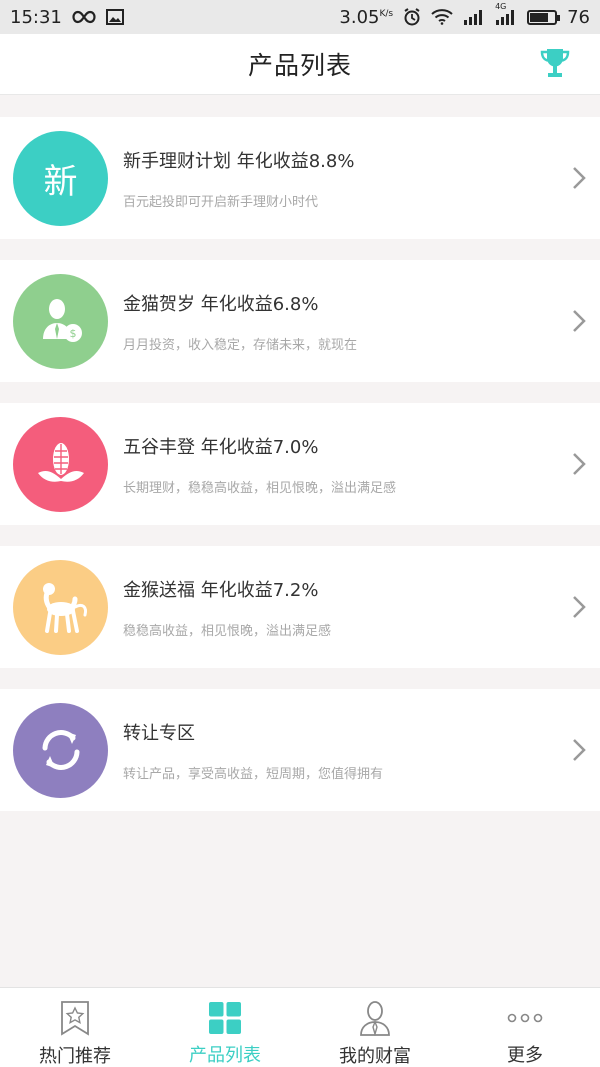  I want to click on product-title: 转让专区, so click(159, 733).